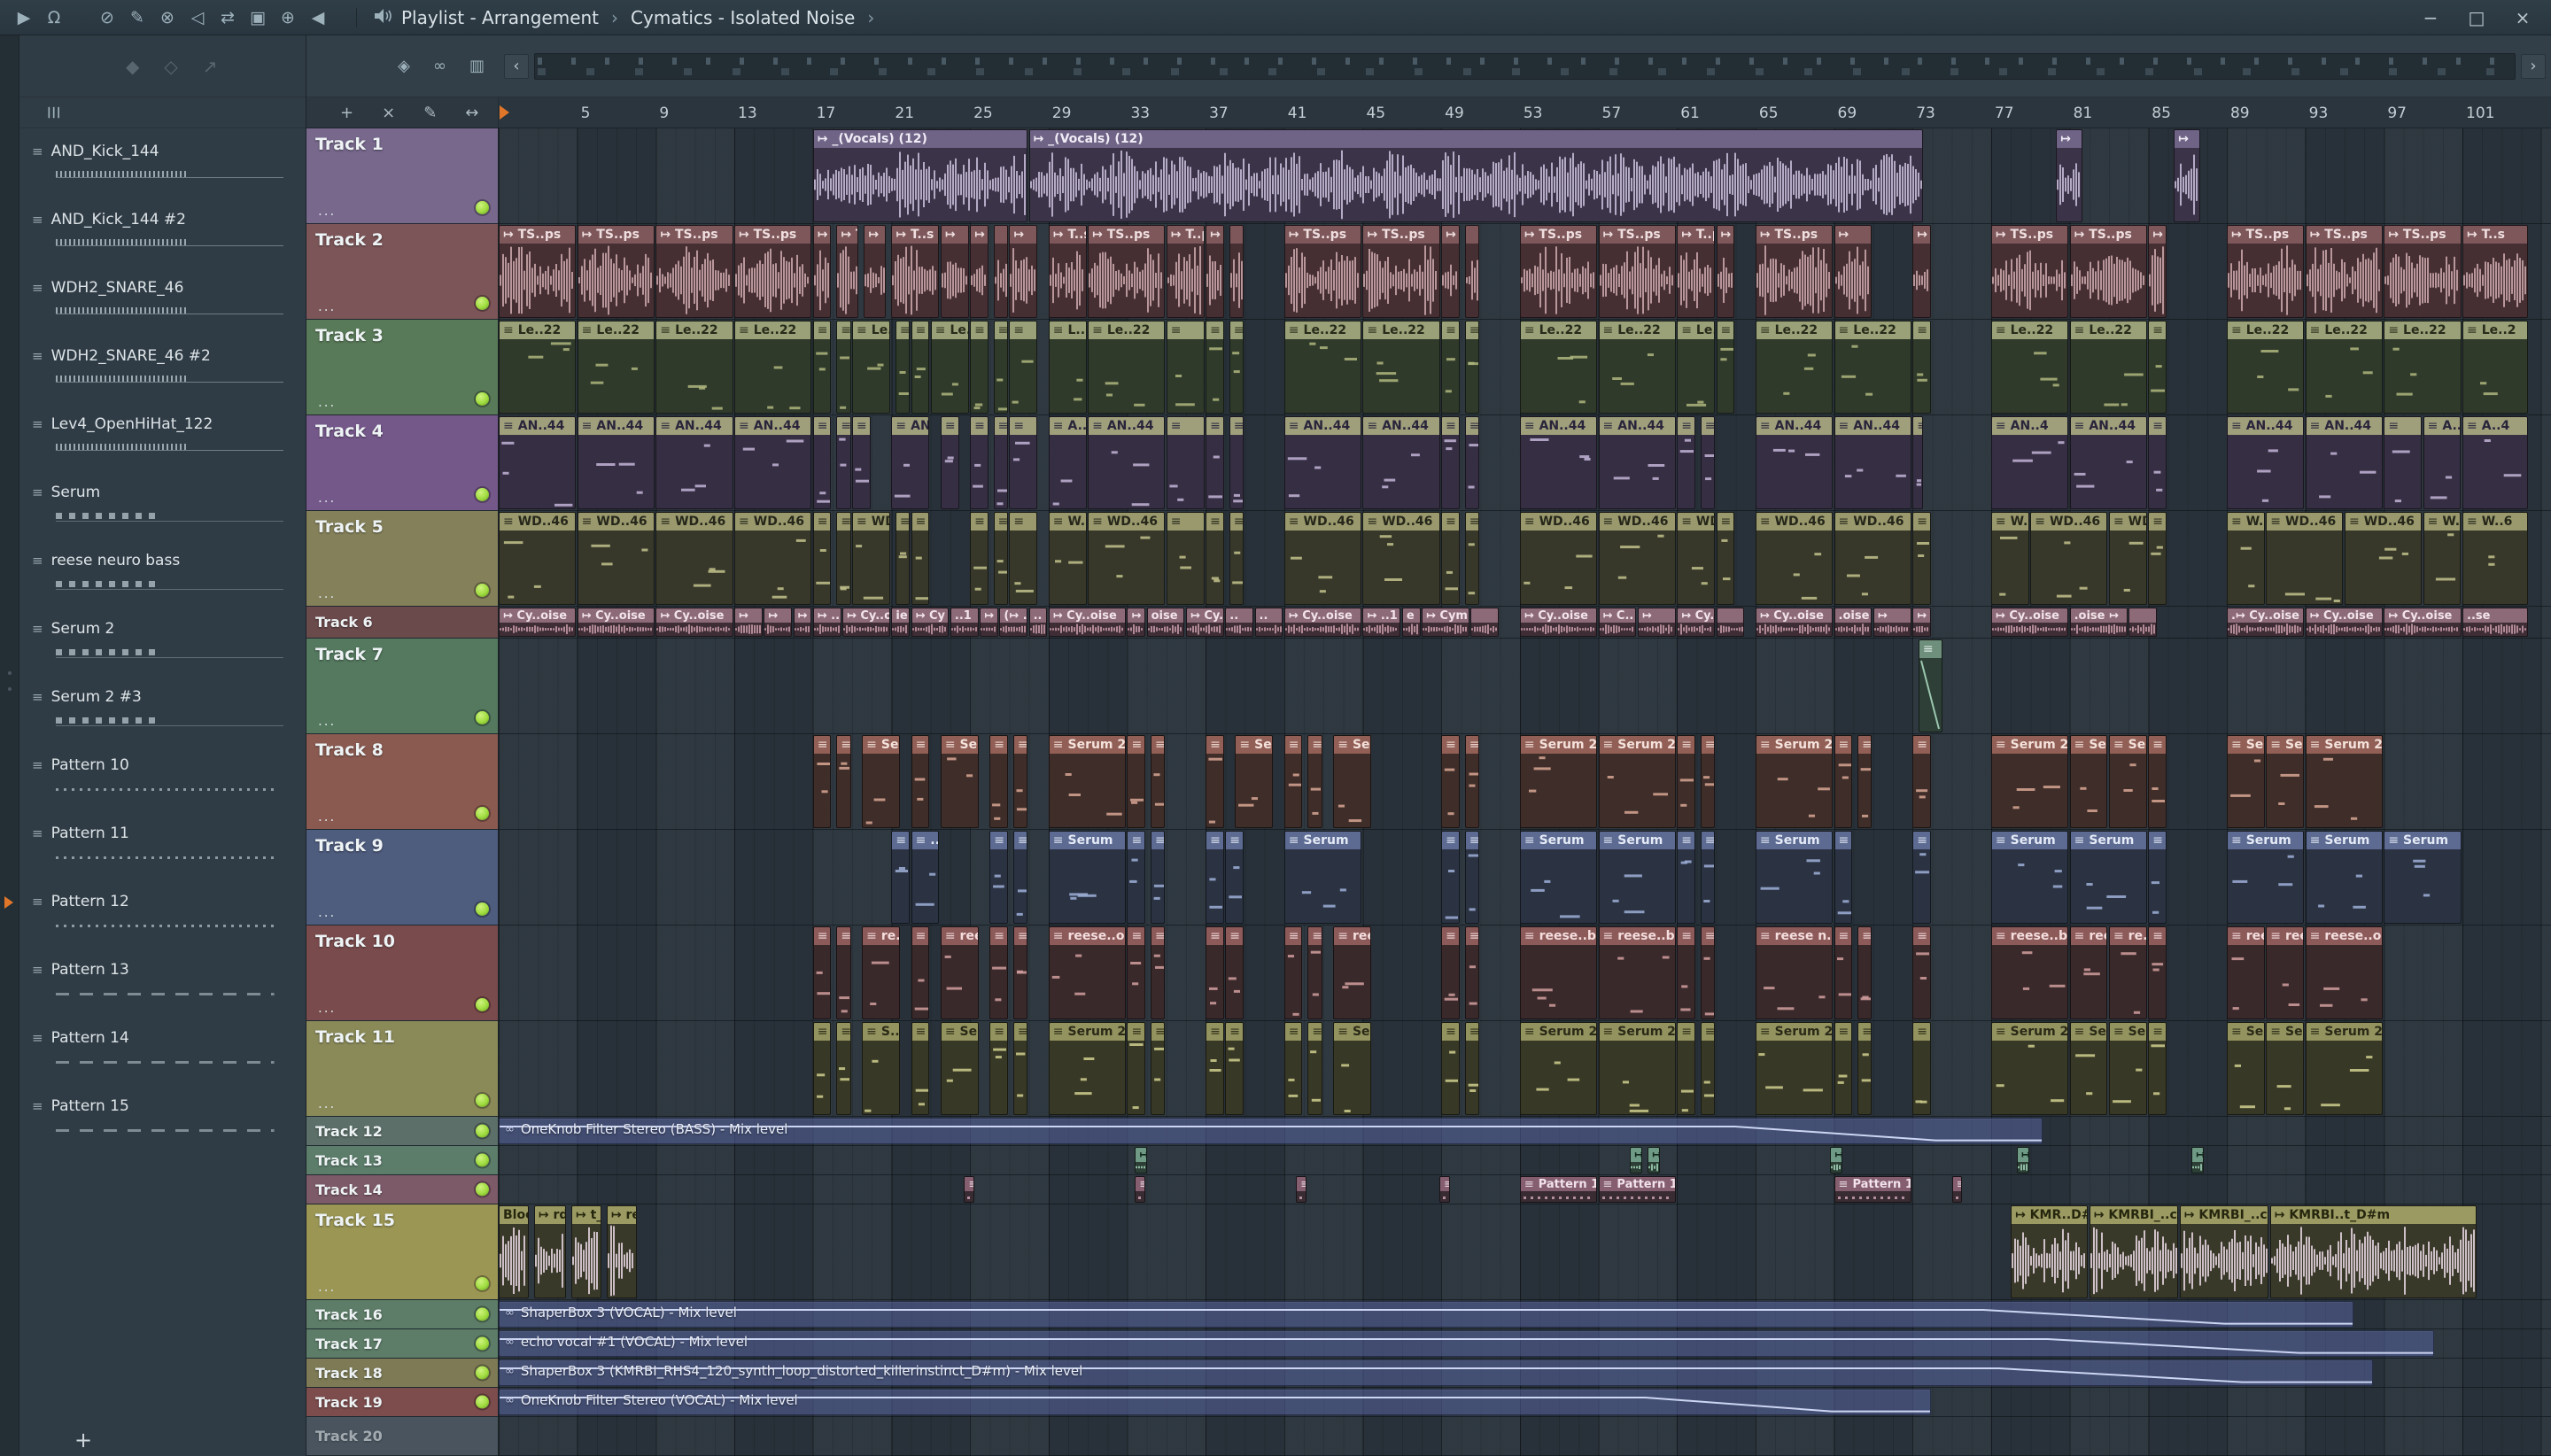  What do you see at coordinates (1254, 781) in the screenshot?
I see `clip: ≡Ser..#3` at bounding box center [1254, 781].